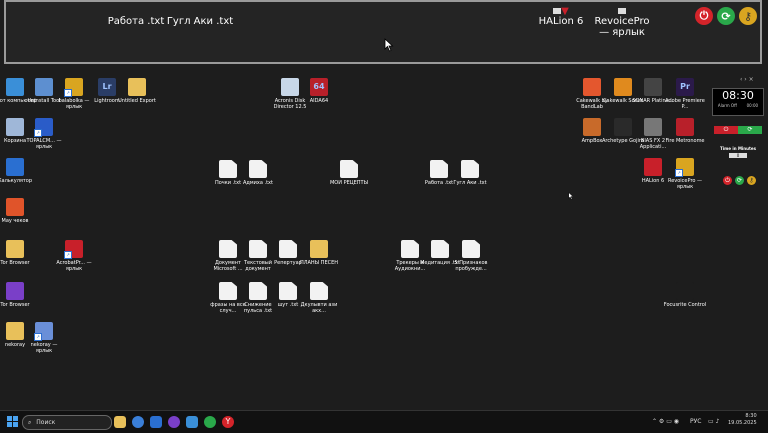  I want to click on search-box: ⌕ Поиск, so click(67, 422).